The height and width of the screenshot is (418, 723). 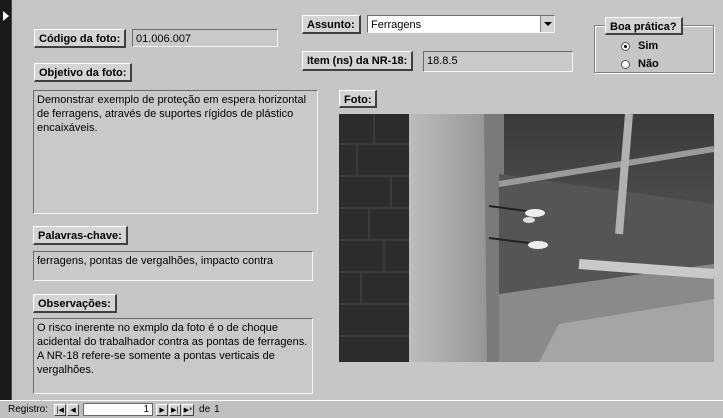 I want to click on observacoes-label: Observações:, so click(x=75, y=303).